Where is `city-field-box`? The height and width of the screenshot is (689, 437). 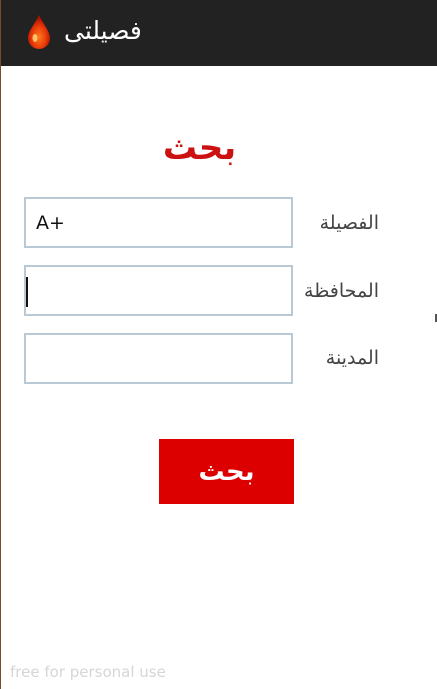
city-field-box is located at coordinates (158, 358).